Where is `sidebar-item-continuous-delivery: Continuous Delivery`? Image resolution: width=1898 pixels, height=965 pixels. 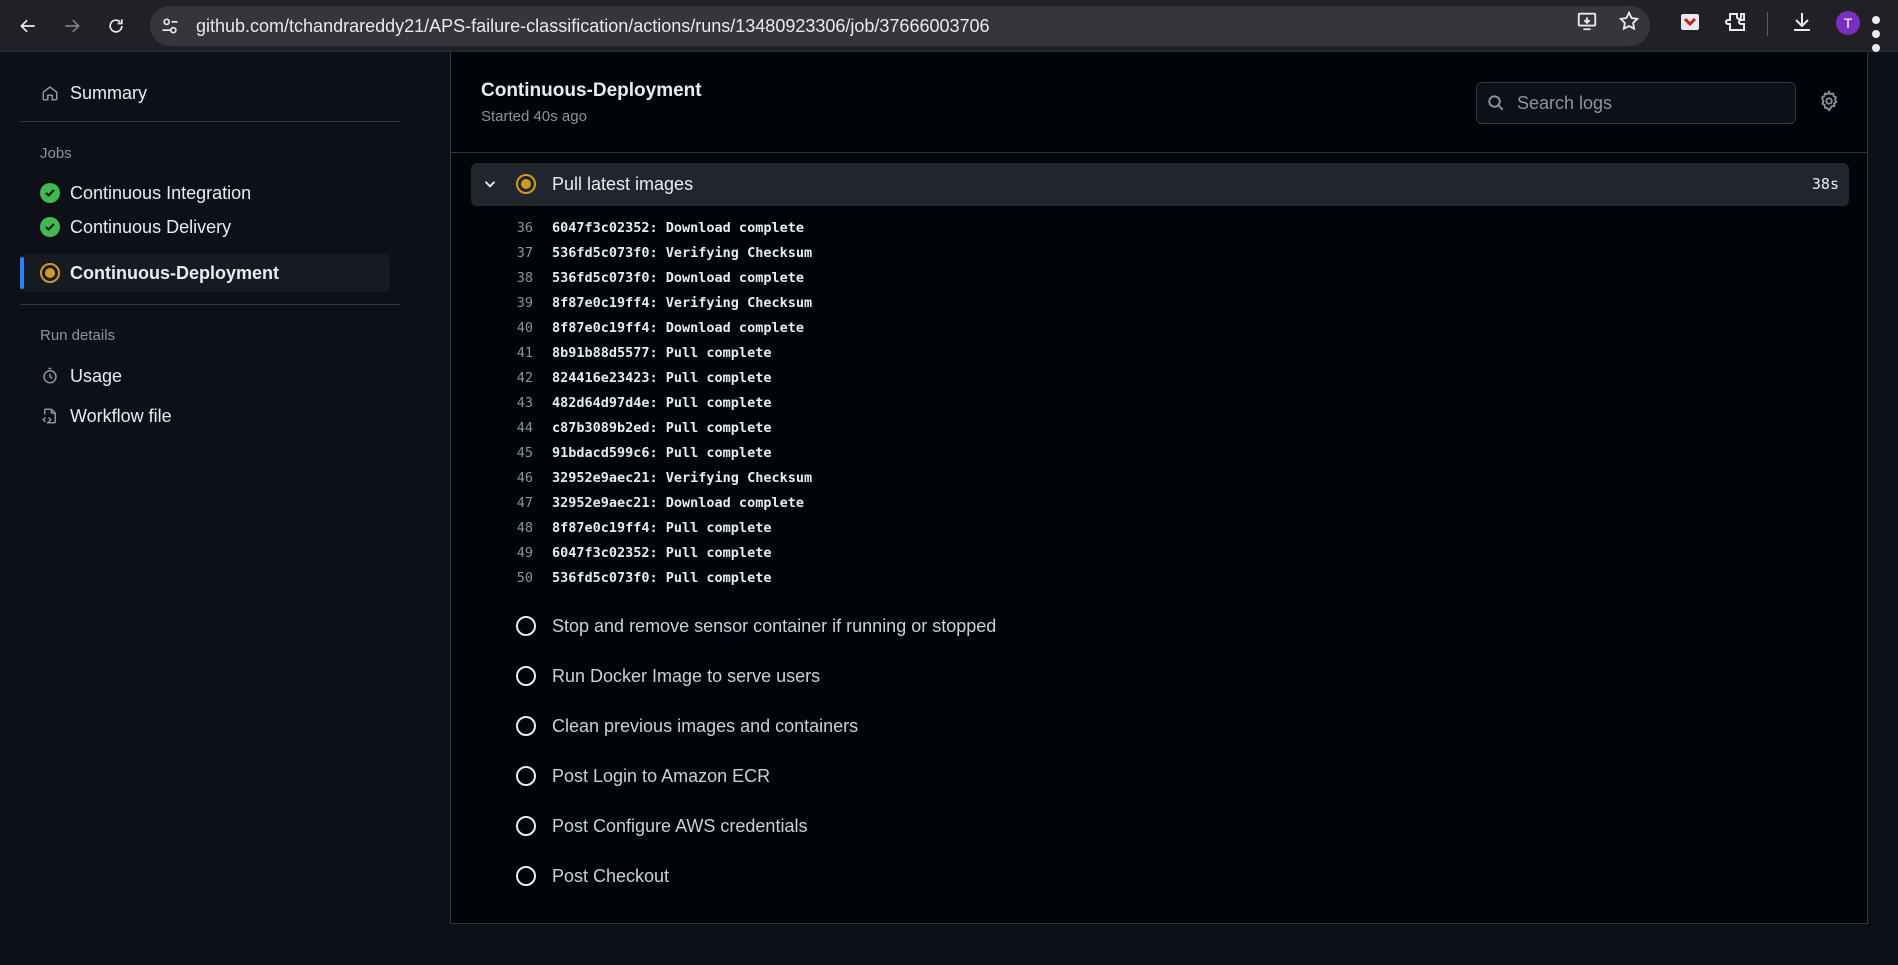 sidebar-item-continuous-delivery: Continuous Delivery is located at coordinates (205, 227).